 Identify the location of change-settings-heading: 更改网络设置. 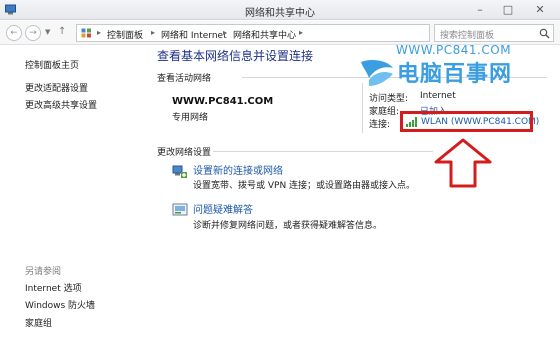
(184, 153).